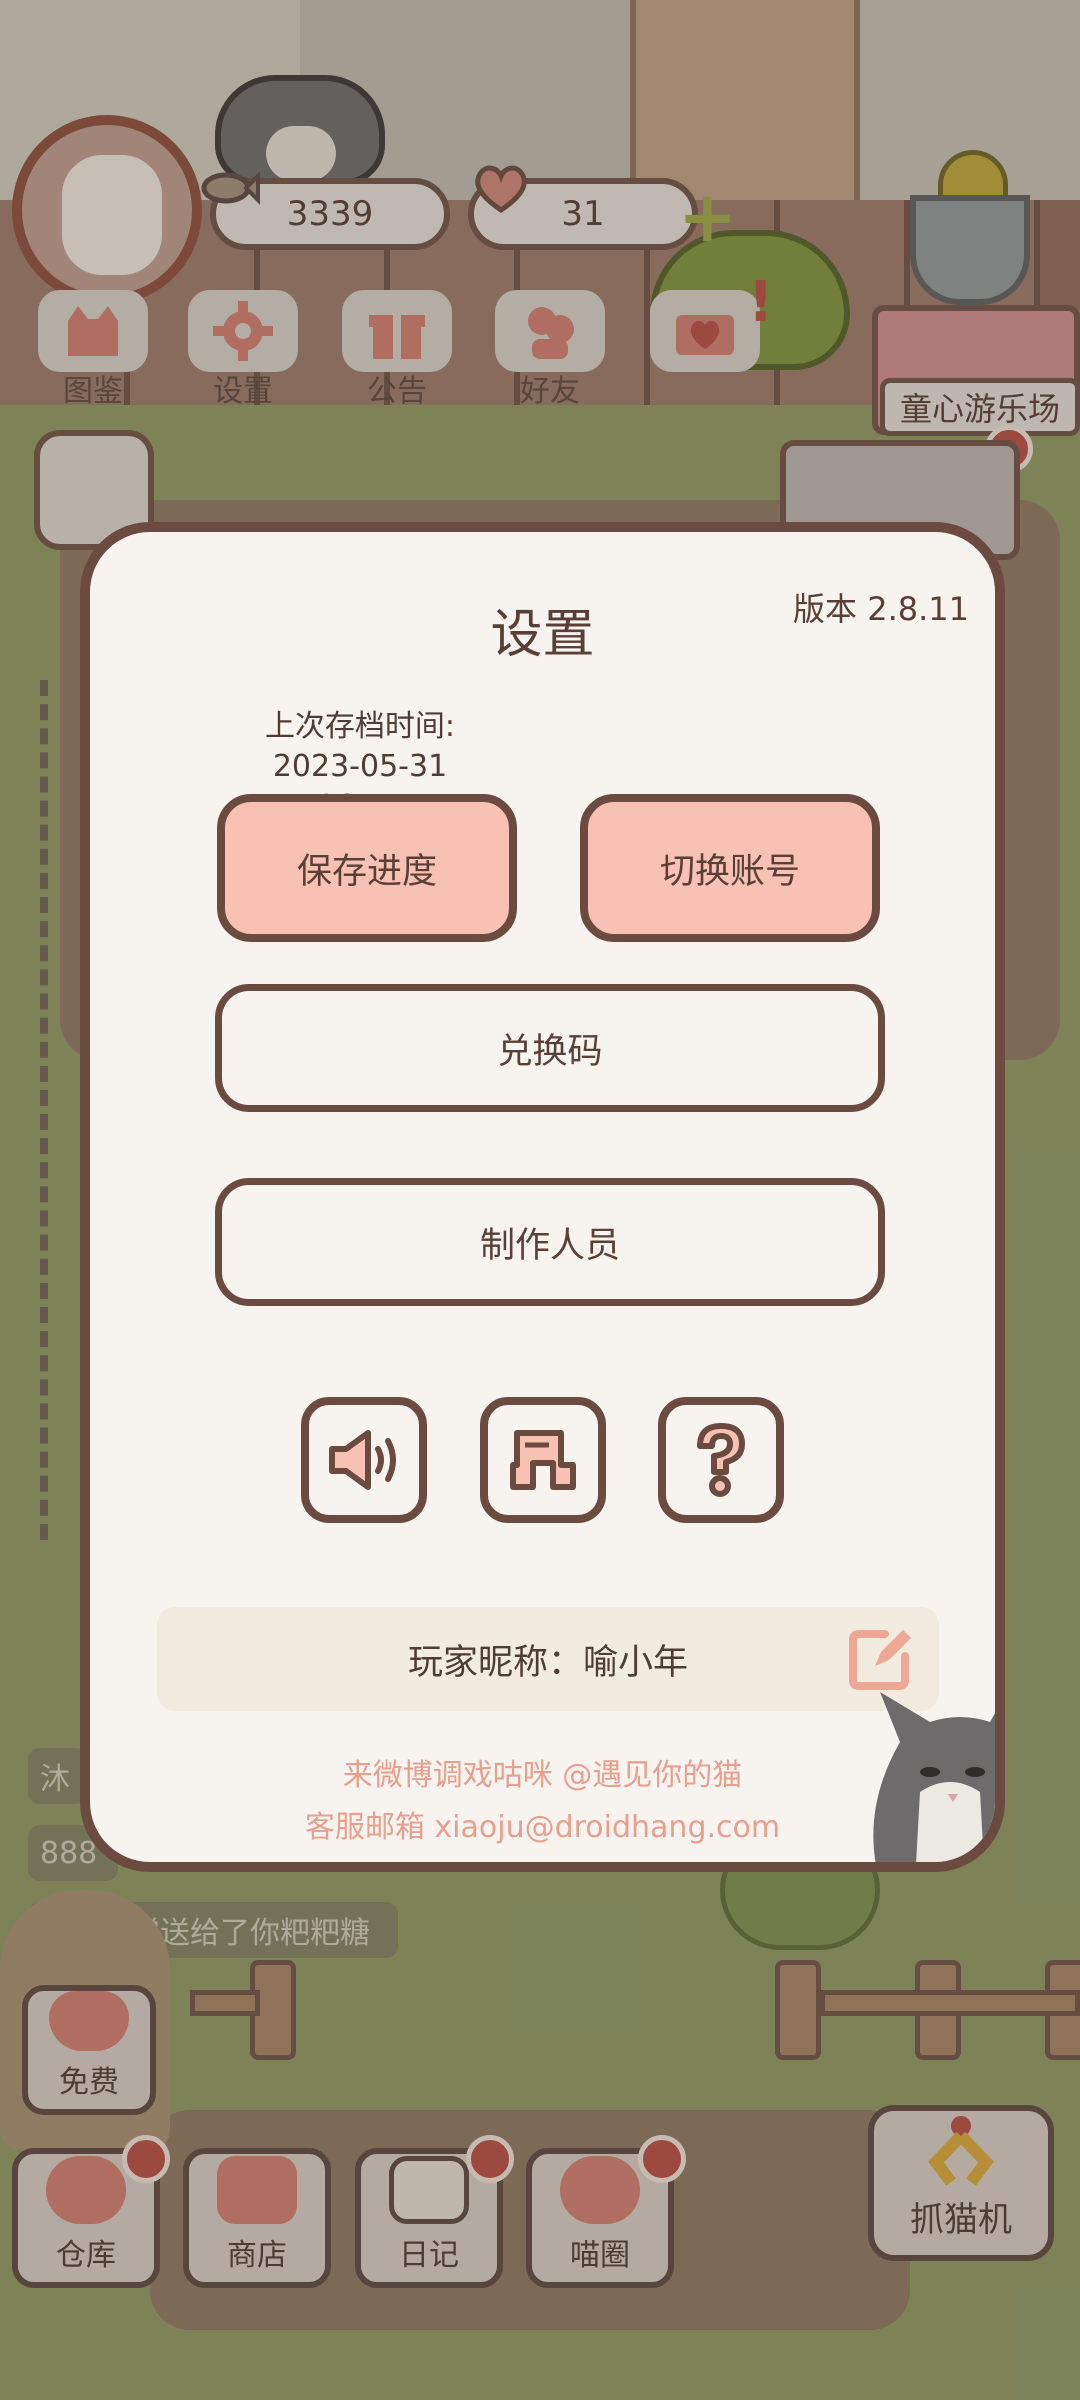 This screenshot has height=2400, width=1080. Describe the element at coordinates (881, 609) in the screenshot. I see `version-label: 版本 2.8.11` at that location.